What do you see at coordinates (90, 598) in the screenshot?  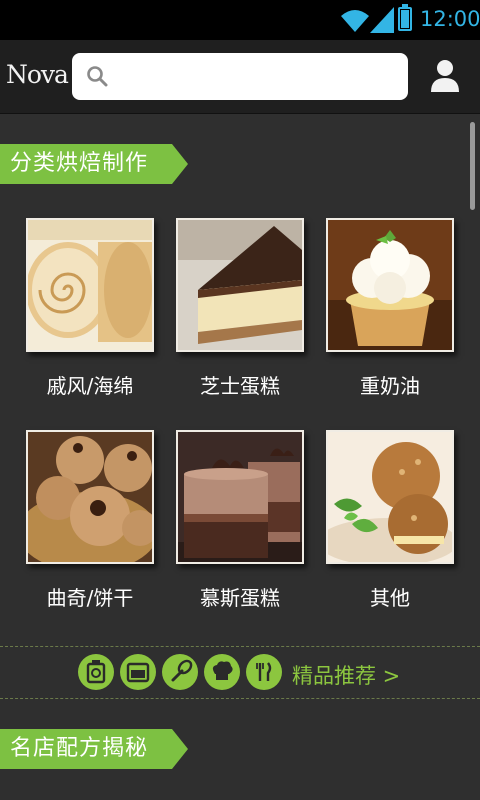 I see `category-label: 曲奇/饼干` at bounding box center [90, 598].